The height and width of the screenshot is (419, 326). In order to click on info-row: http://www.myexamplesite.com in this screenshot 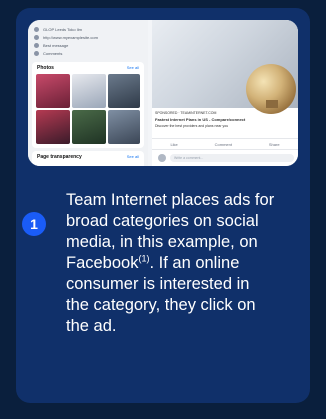, I will do `click(66, 37)`.